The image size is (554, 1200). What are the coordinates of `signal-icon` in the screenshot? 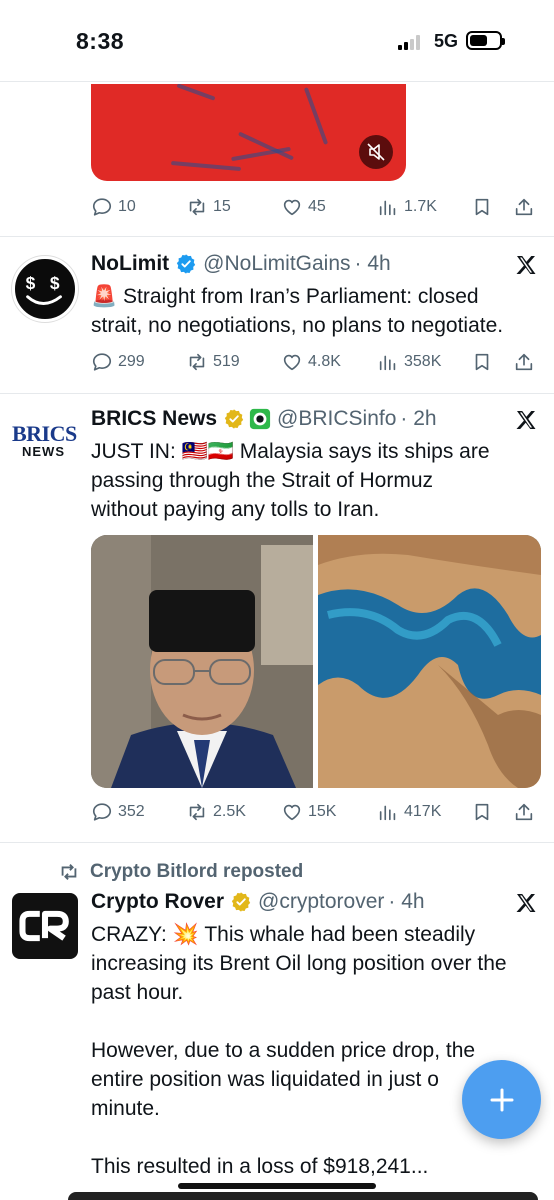 It's located at (411, 42).